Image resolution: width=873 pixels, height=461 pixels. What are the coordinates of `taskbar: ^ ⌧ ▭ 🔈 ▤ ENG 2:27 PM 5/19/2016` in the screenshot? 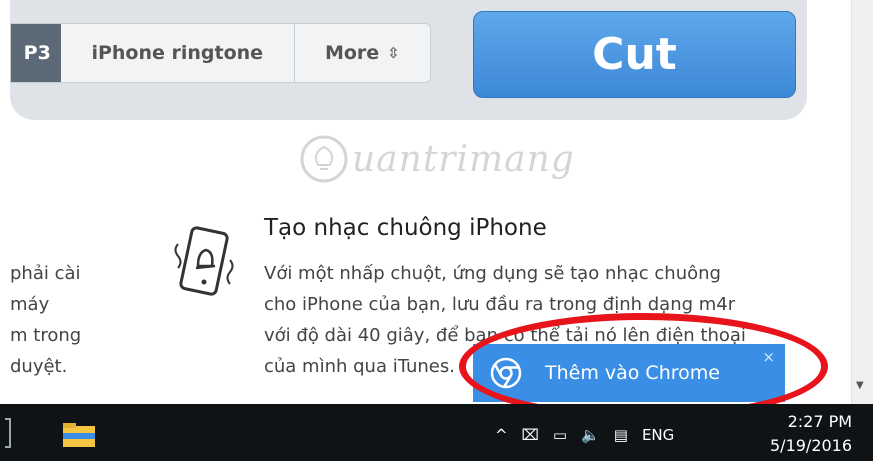 It's located at (436, 432).